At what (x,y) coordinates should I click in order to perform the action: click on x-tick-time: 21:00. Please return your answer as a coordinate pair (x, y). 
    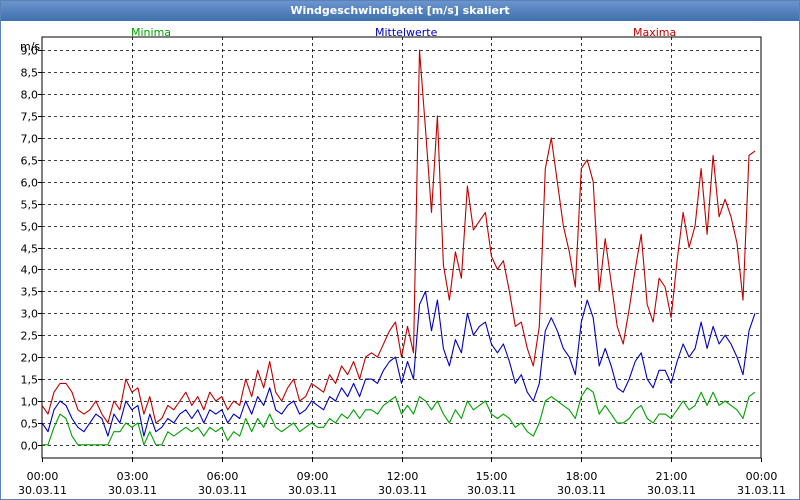
    Looking at the image, I should click on (672, 476).